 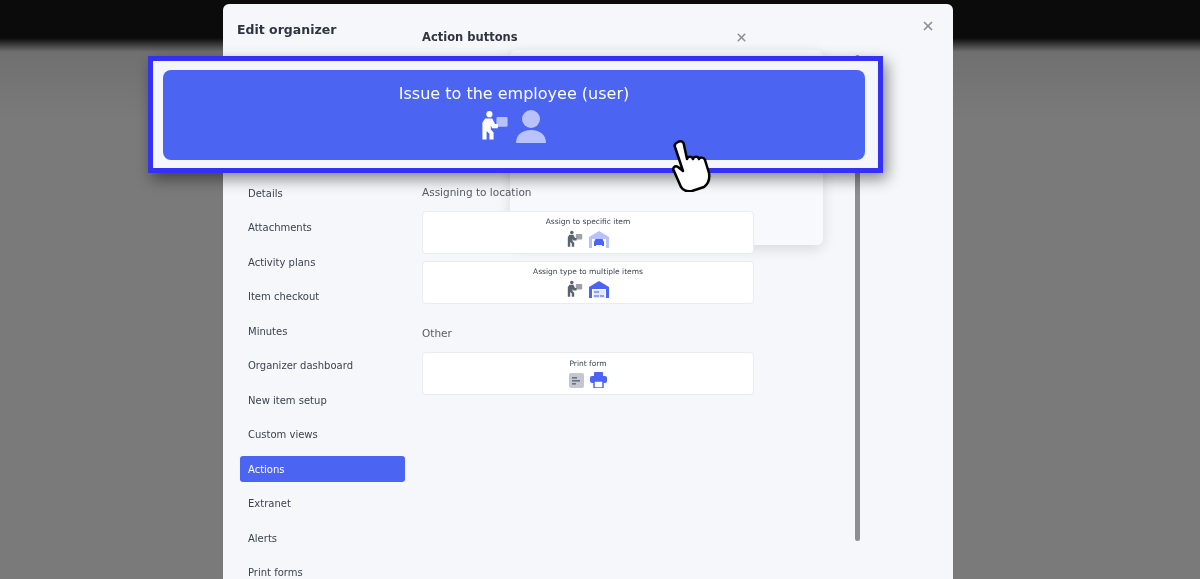 I want to click on nav-item: Activity plans, so click(x=322, y=262).